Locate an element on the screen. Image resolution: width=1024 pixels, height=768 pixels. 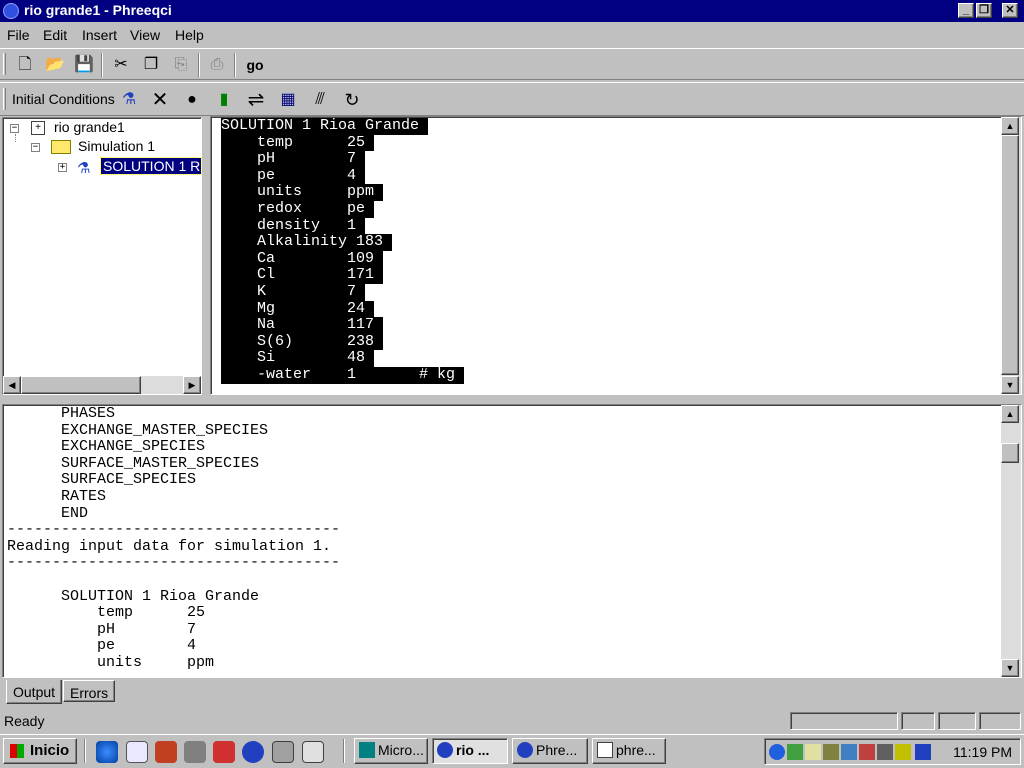
document-viewer-icon is located at coordinates (313, 752).